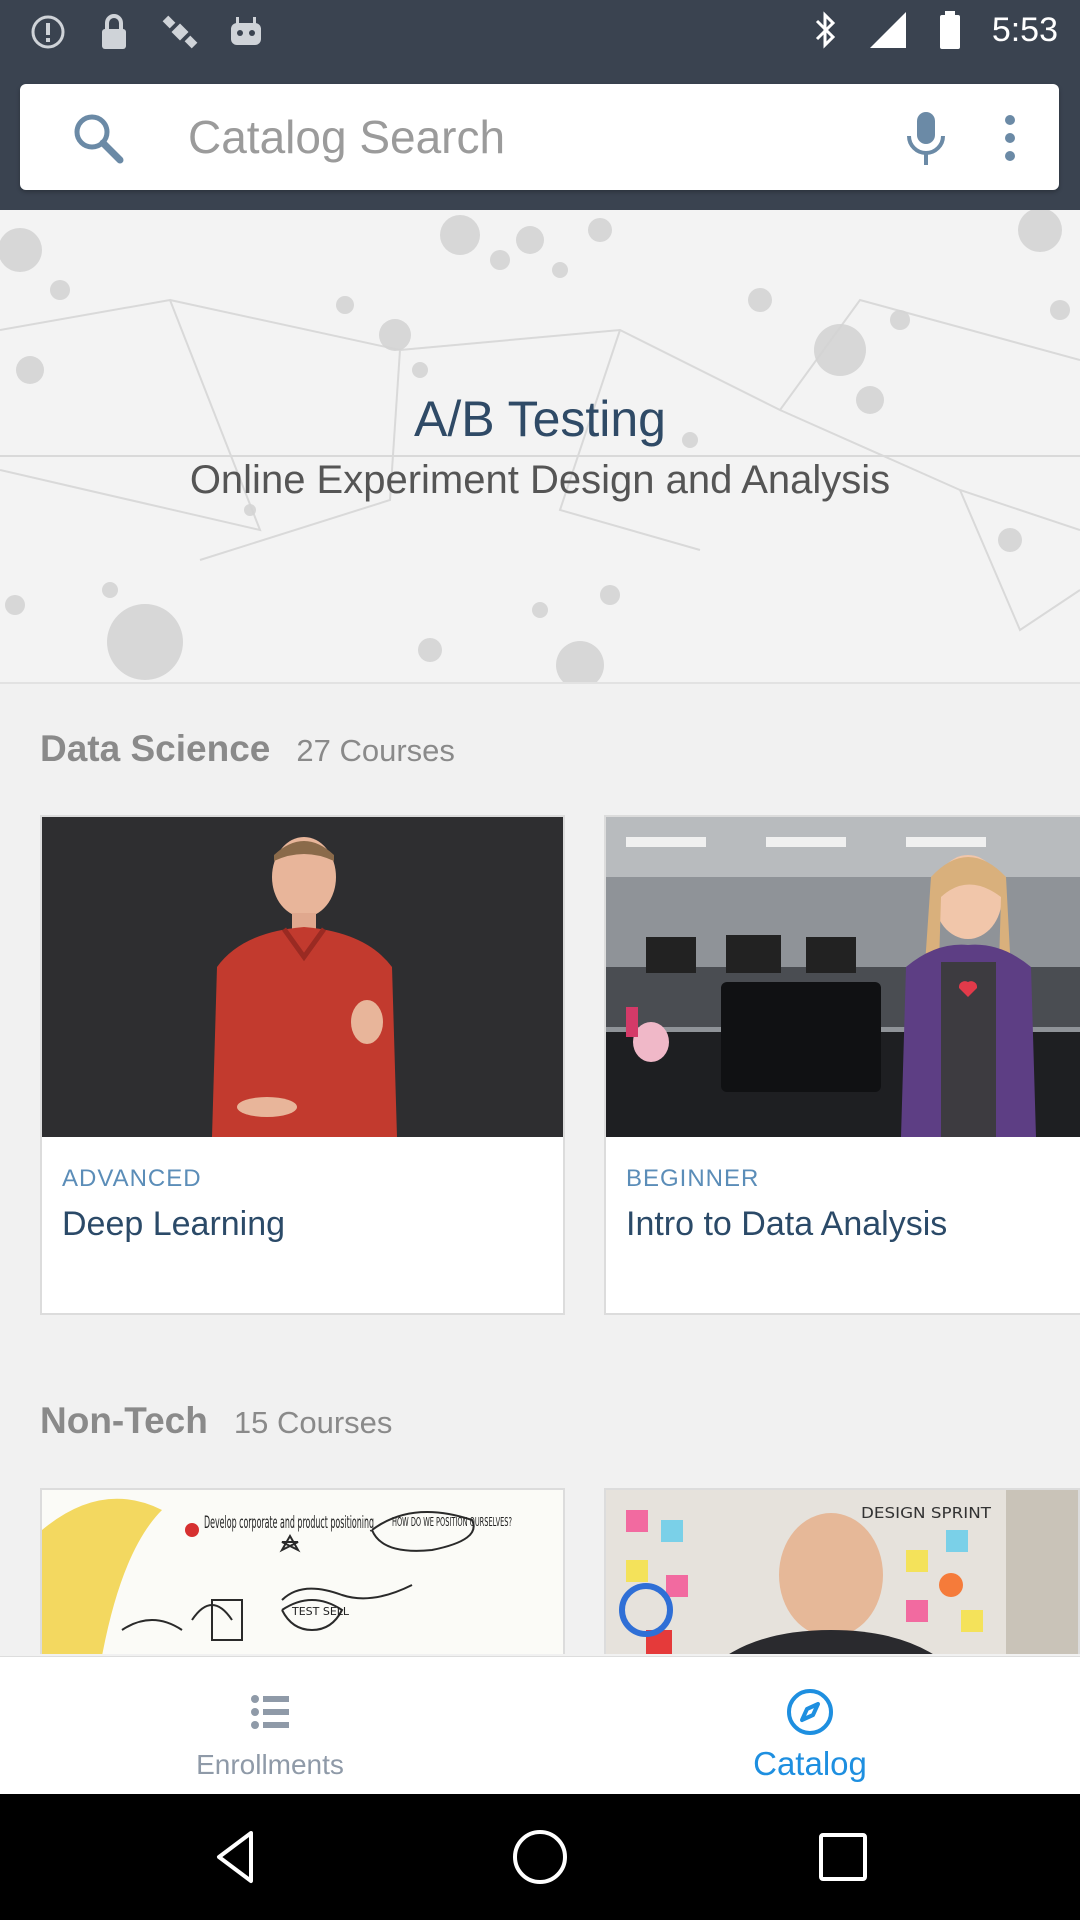 The image size is (1080, 1920). I want to click on search-icon, so click(98, 138).